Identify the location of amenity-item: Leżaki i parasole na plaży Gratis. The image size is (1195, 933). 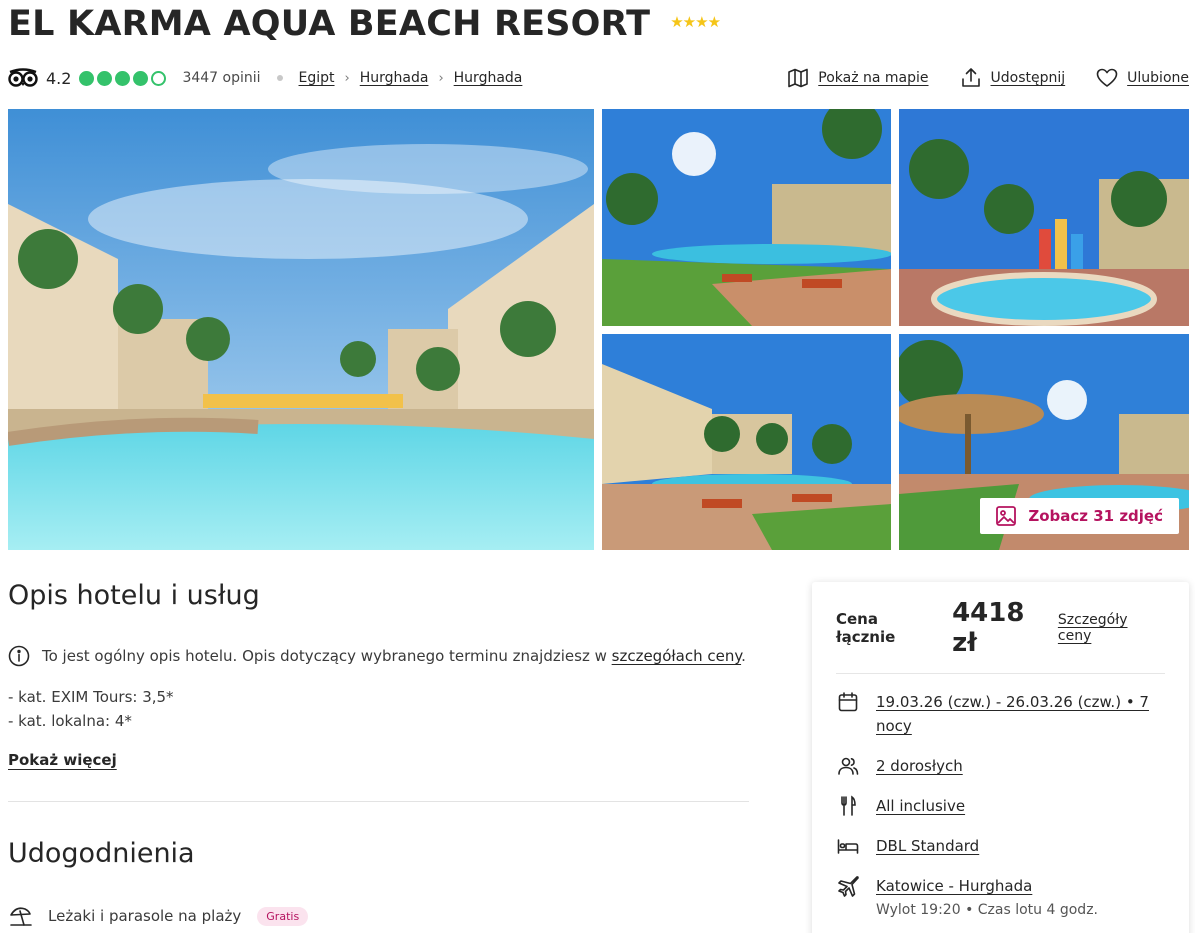
(378, 916).